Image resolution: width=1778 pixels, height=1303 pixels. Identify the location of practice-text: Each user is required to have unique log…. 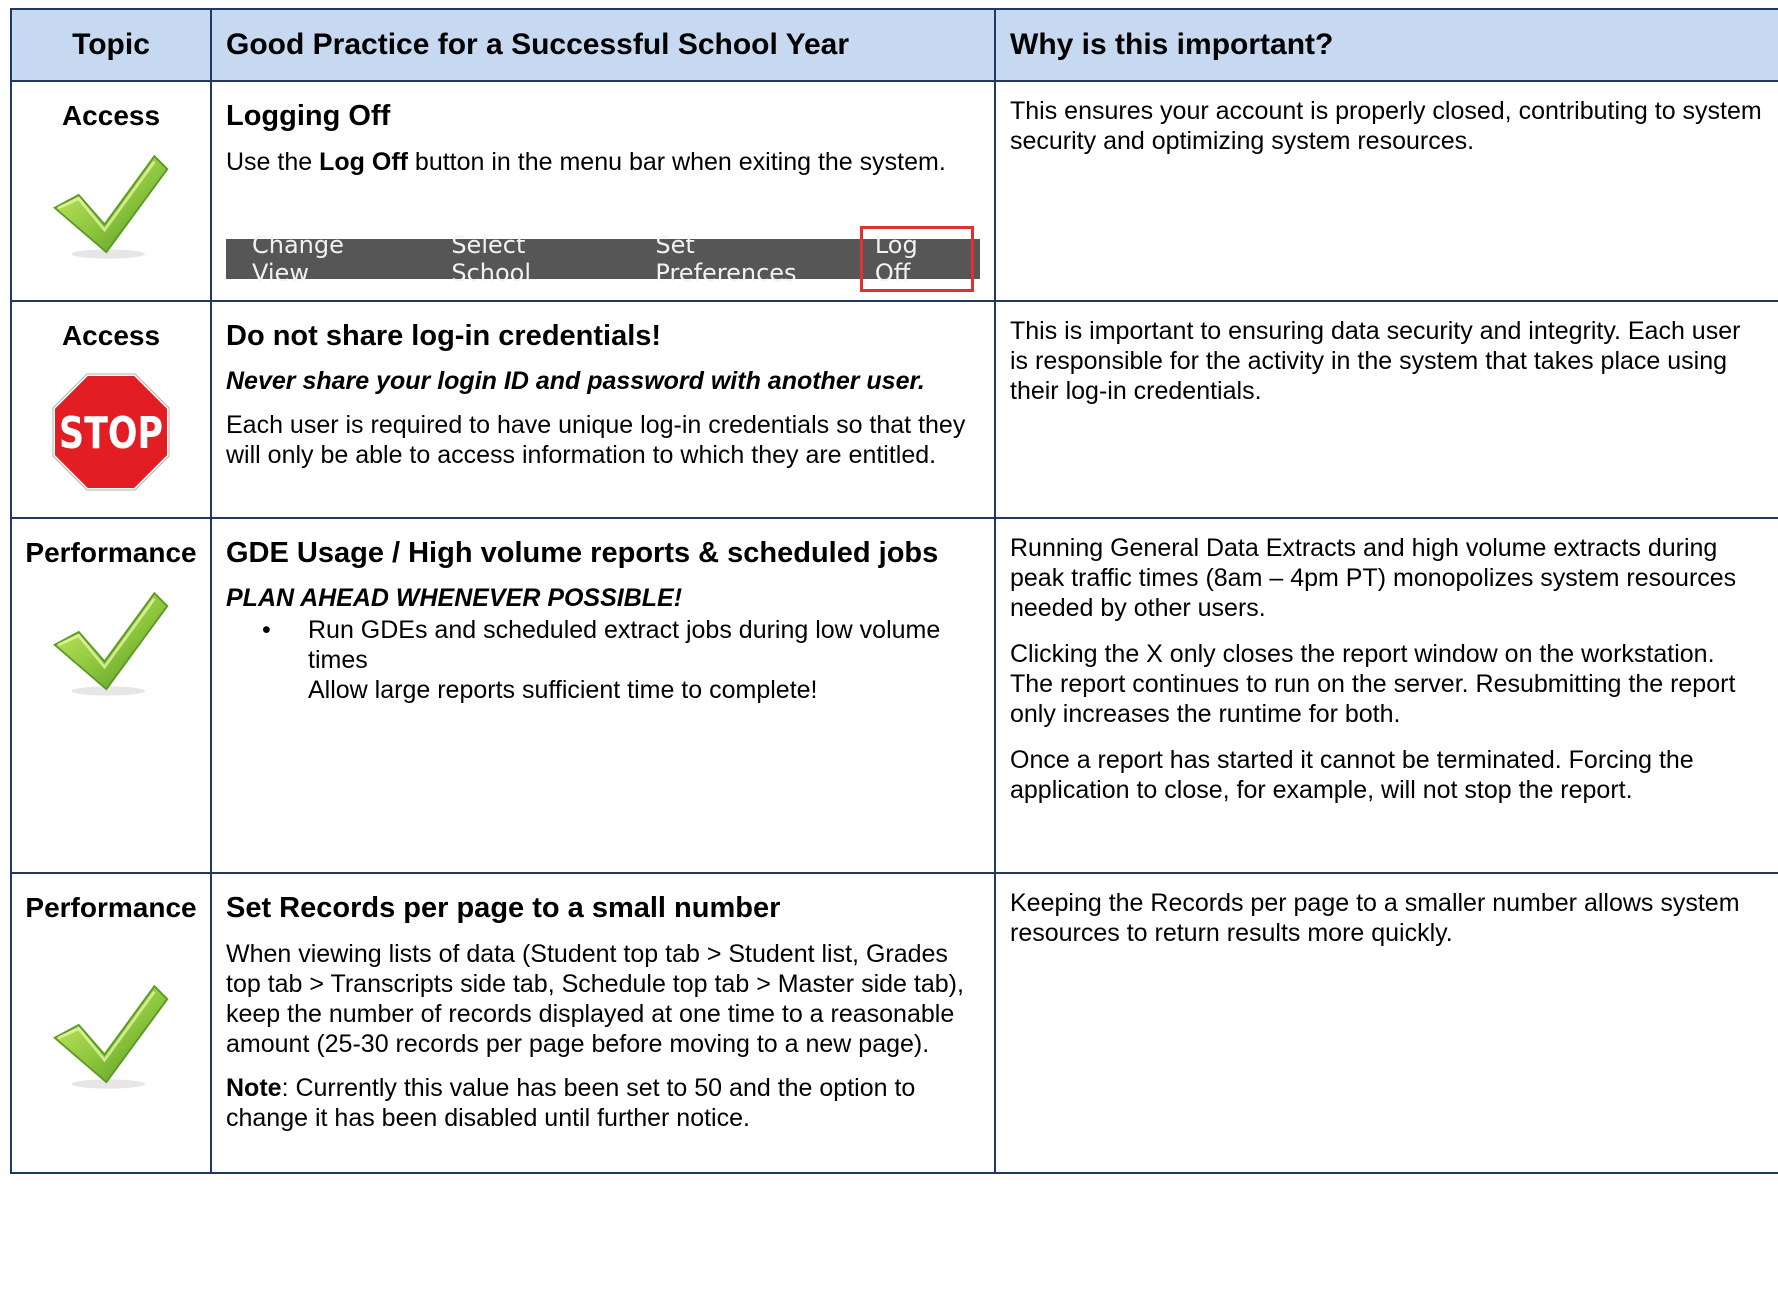
(596, 440).